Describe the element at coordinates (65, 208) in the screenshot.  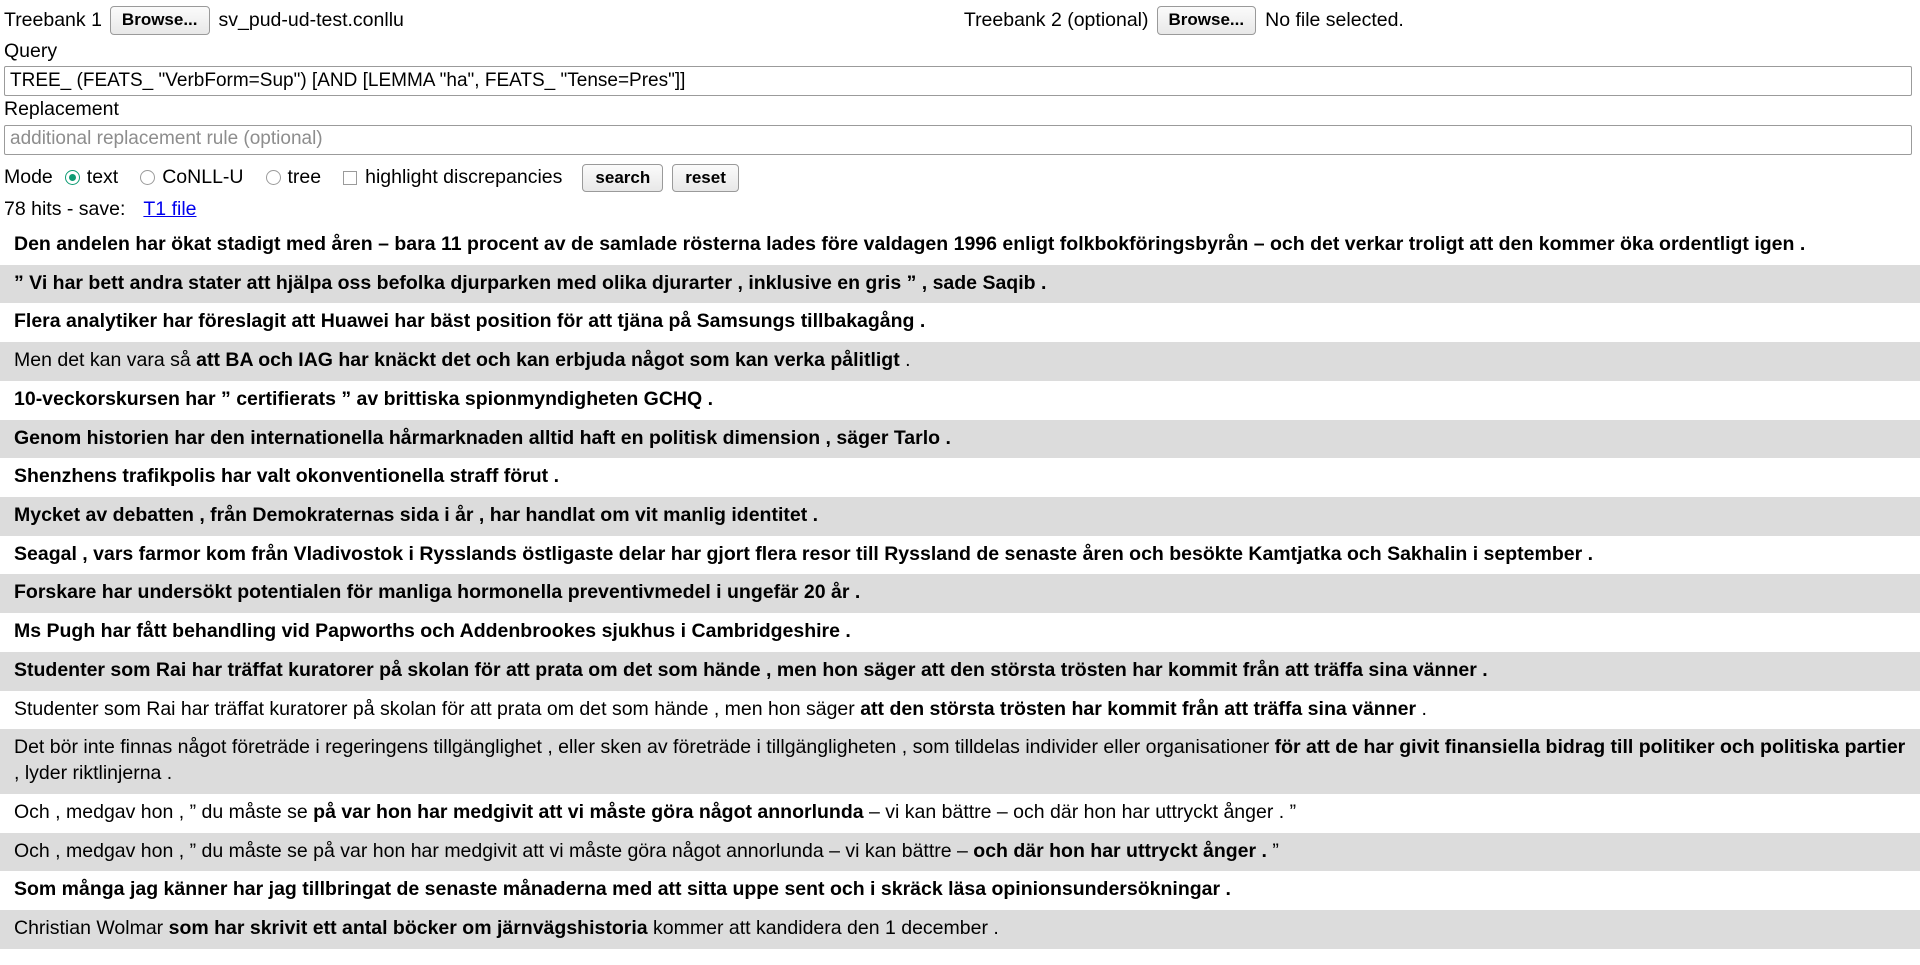
I see `hits-count-text: 78 hits - save:` at that location.